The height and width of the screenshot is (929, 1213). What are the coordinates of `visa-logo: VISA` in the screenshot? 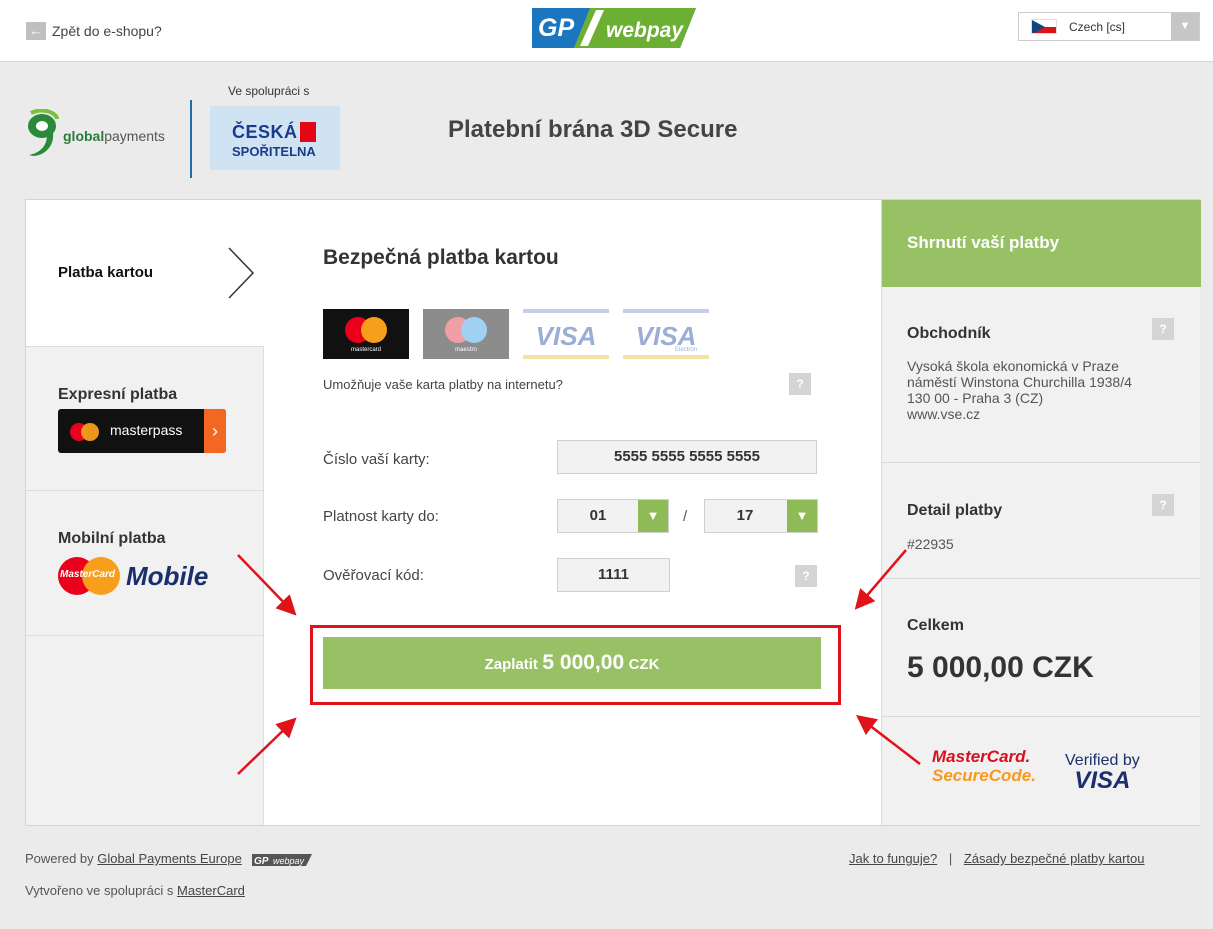 It's located at (566, 334).